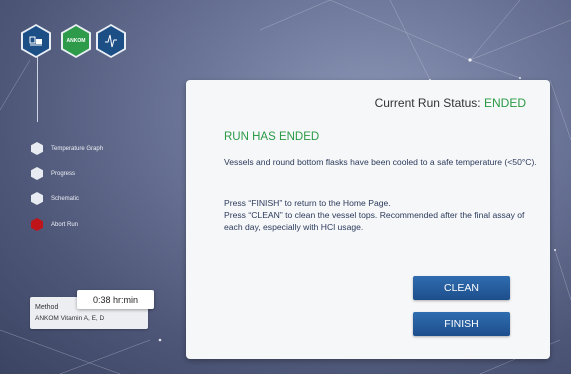 The height and width of the screenshot is (374, 571). I want to click on method-name: ANKOM Vitamin A, E, D, so click(70, 318).